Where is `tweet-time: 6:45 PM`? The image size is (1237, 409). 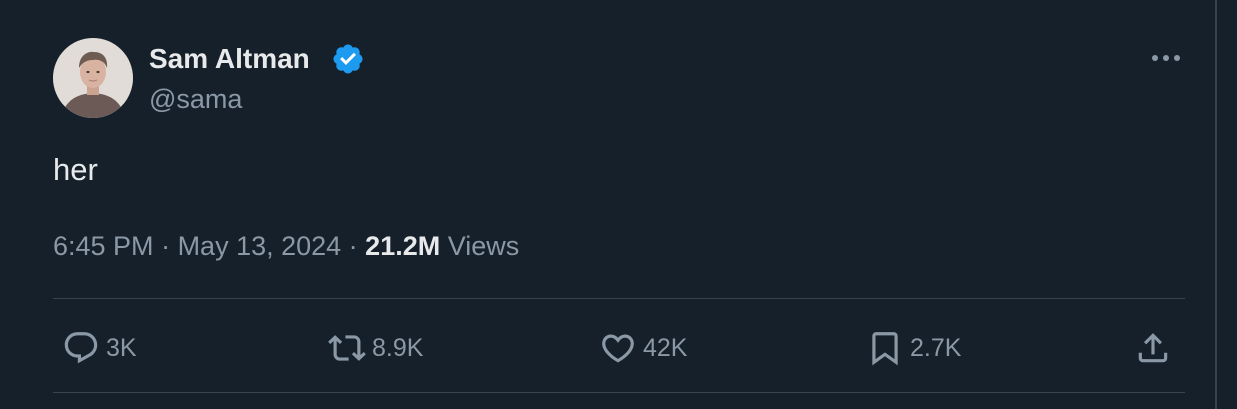
tweet-time: 6:45 PM is located at coordinates (103, 246).